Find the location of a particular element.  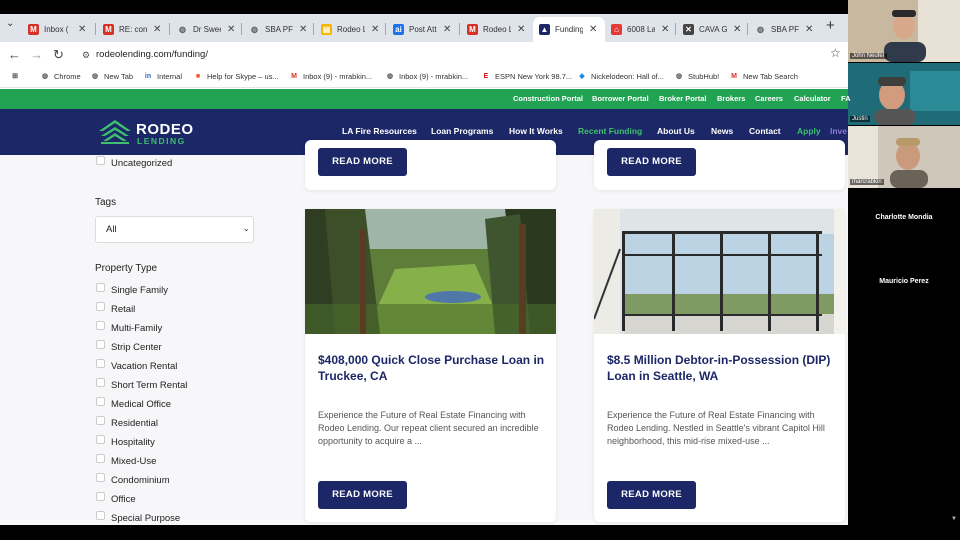

nav-link: Inve is located at coordinates (838, 131).